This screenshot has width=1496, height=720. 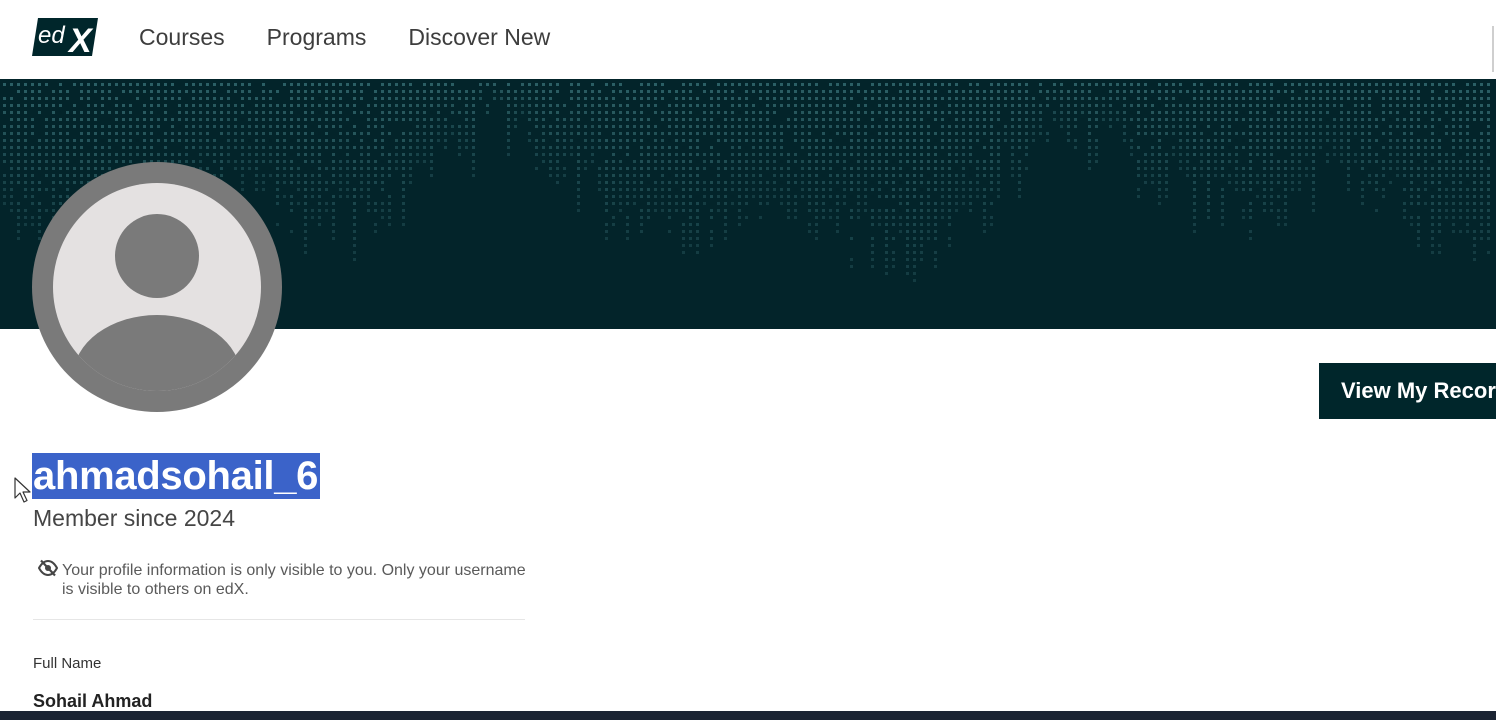 I want to click on nav-discover-new: Discover New, so click(x=479, y=37).